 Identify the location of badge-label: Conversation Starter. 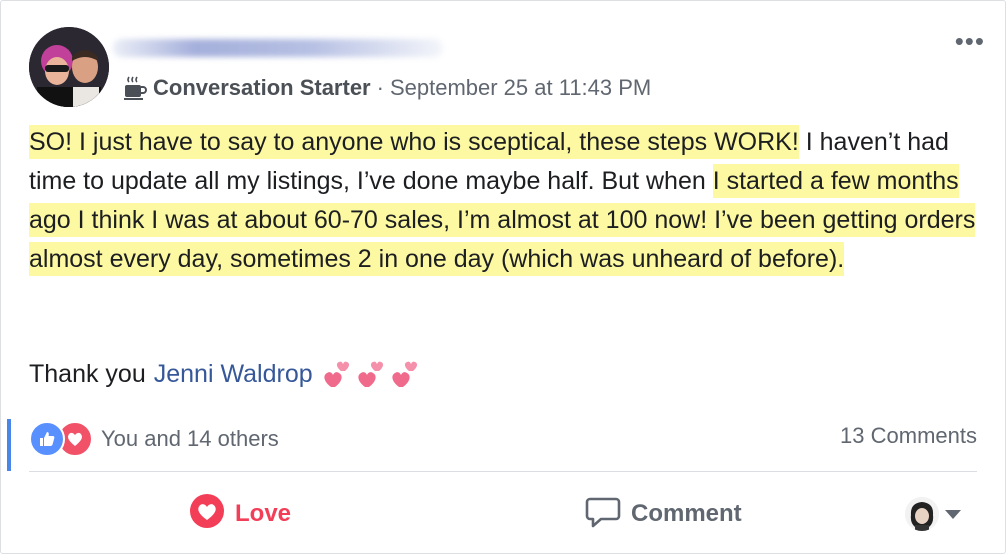
(262, 88).